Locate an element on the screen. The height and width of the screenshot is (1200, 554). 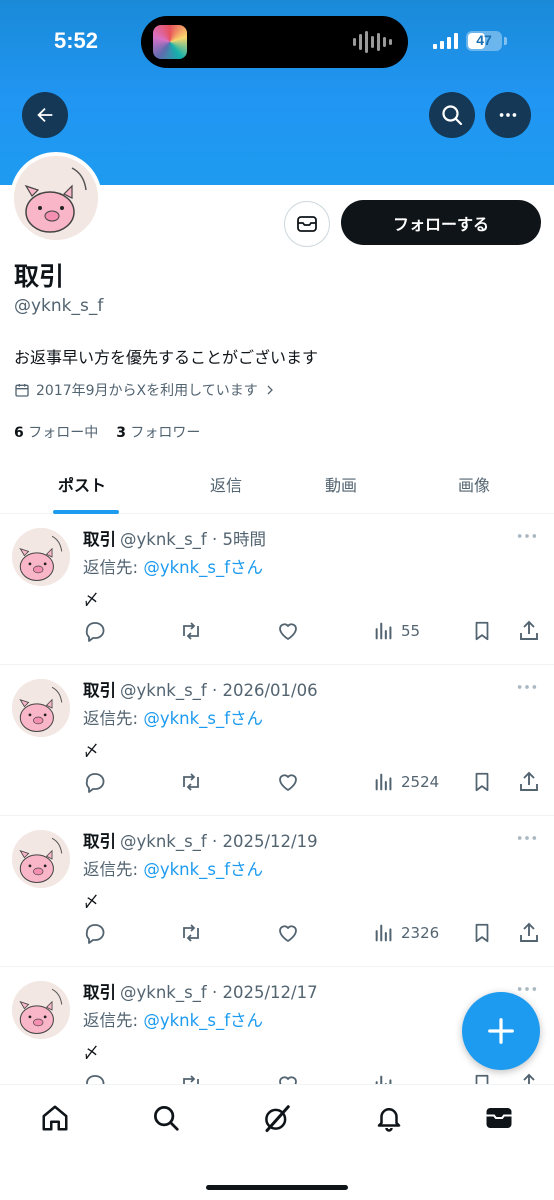
views-button: 2524 is located at coordinates (406, 782).